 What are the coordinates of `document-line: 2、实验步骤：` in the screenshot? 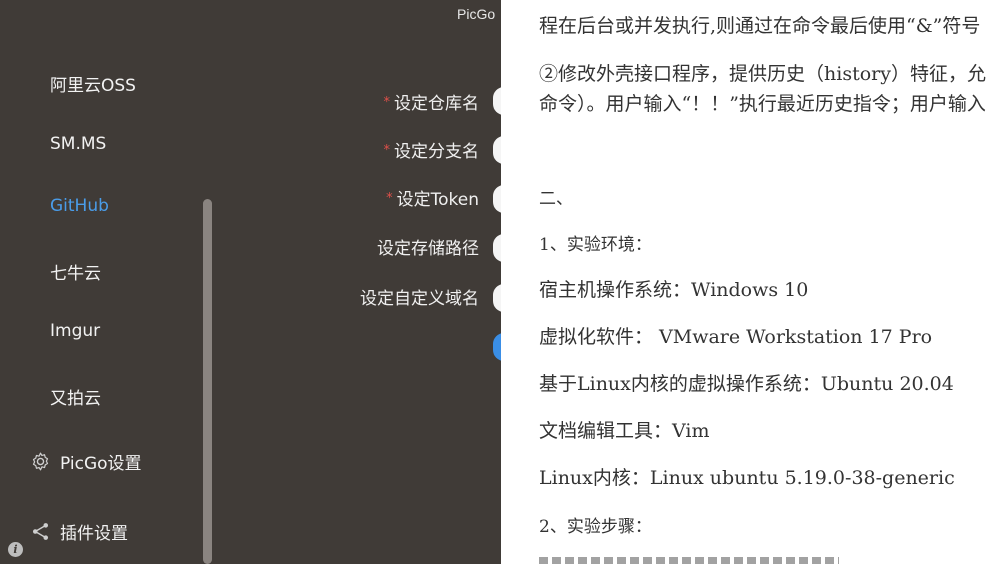 It's located at (595, 527).